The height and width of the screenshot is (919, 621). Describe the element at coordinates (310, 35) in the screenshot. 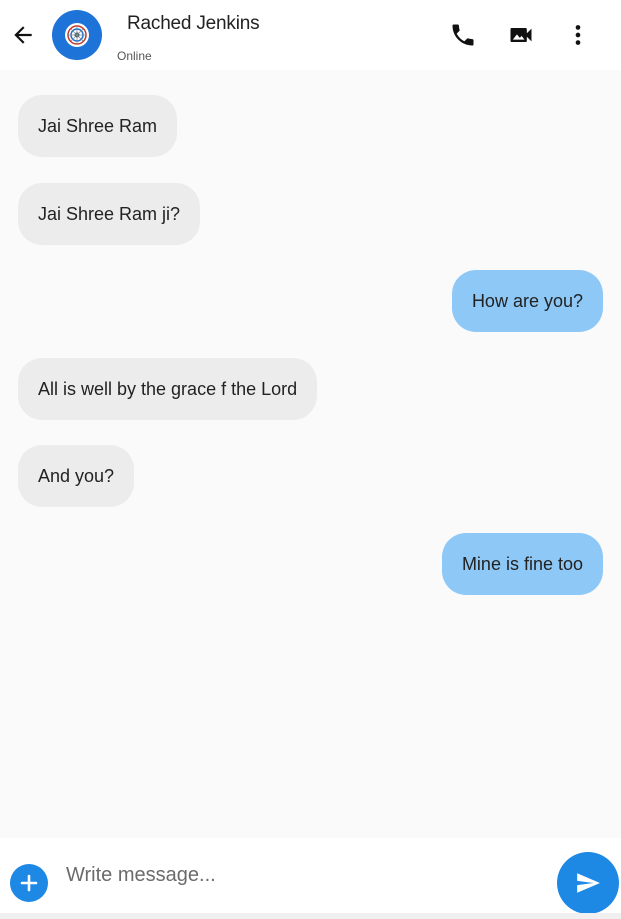

I see `chat-header: Rached Jenkins Online` at that location.